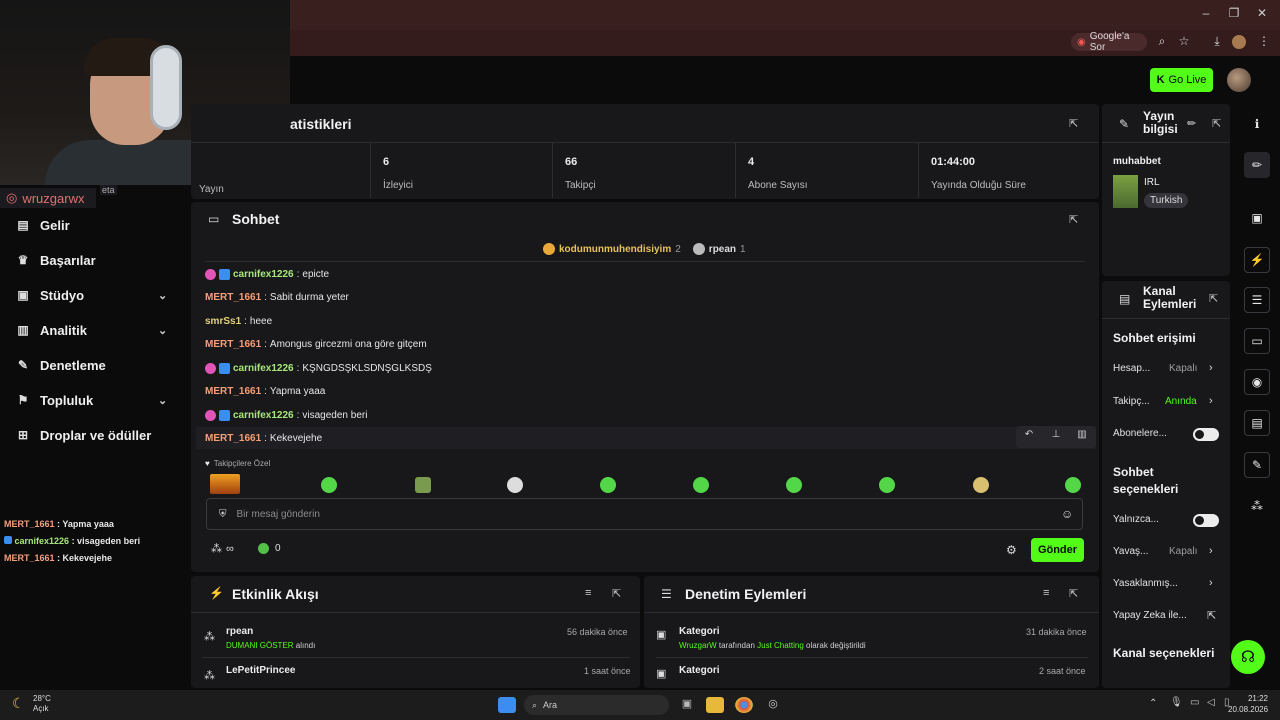  Describe the element at coordinates (1217, 42) in the screenshot. I see `download-icon: ⤓` at that location.